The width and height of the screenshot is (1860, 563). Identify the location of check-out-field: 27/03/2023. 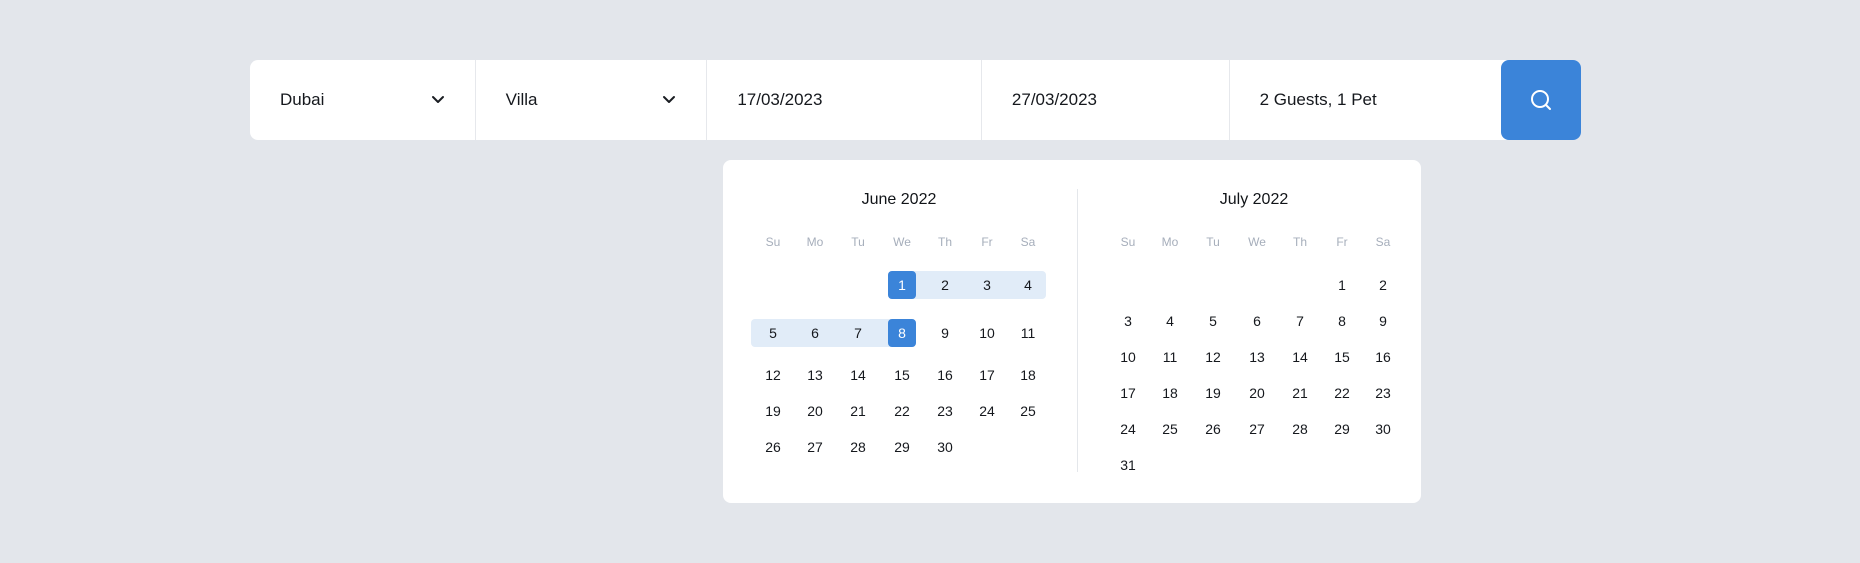
(1106, 100).